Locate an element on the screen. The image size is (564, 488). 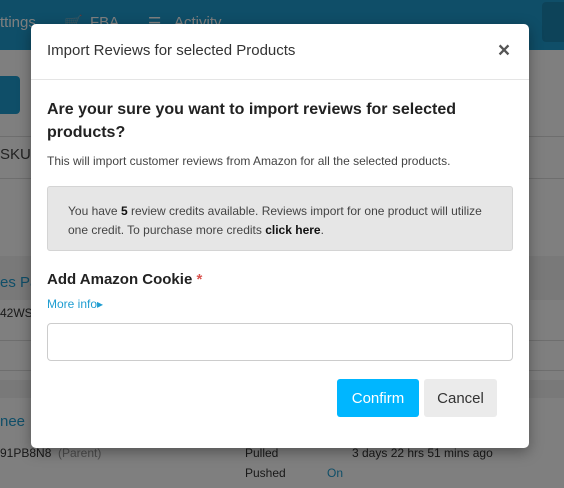
credits-text-suffix: . is located at coordinates (322, 230).